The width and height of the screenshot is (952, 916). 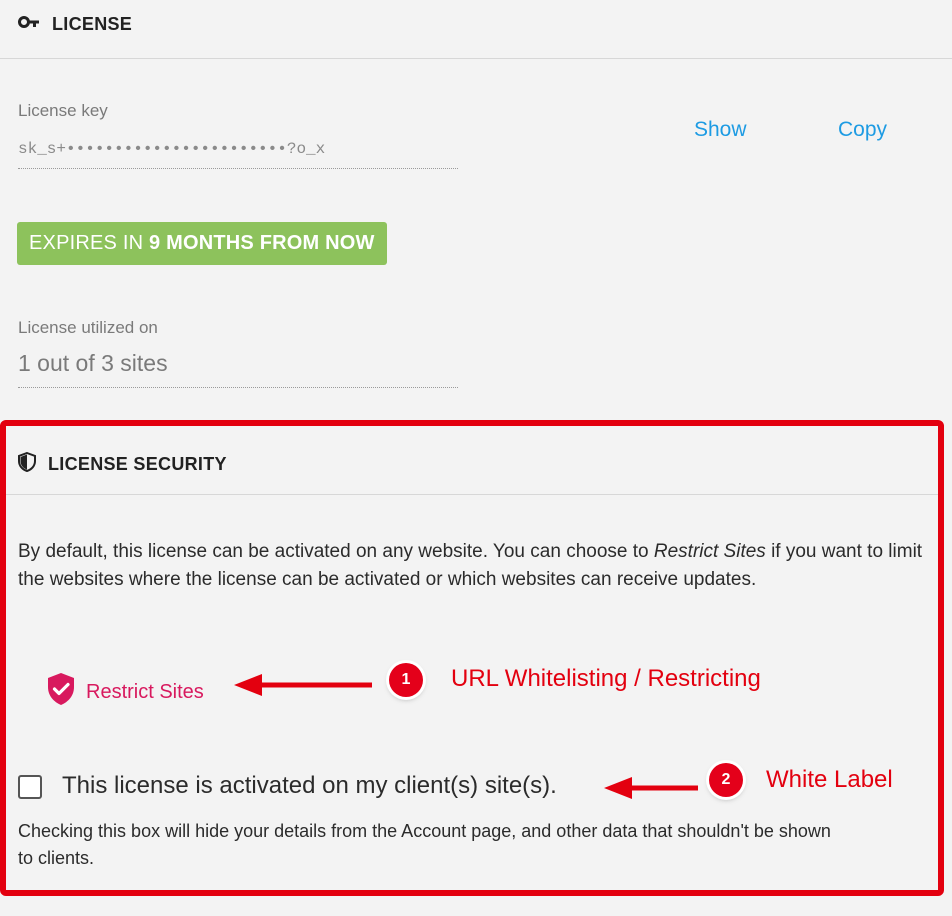 I want to click on annotation-text-1: URL Whitelisting / Restricting, so click(x=606, y=678).